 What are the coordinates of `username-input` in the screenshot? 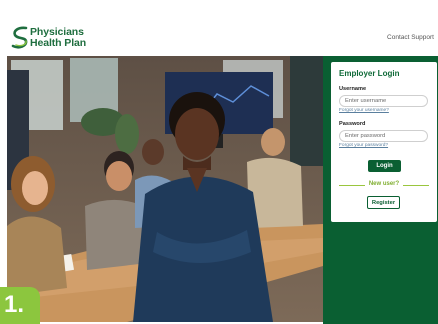 It's located at (383, 101).